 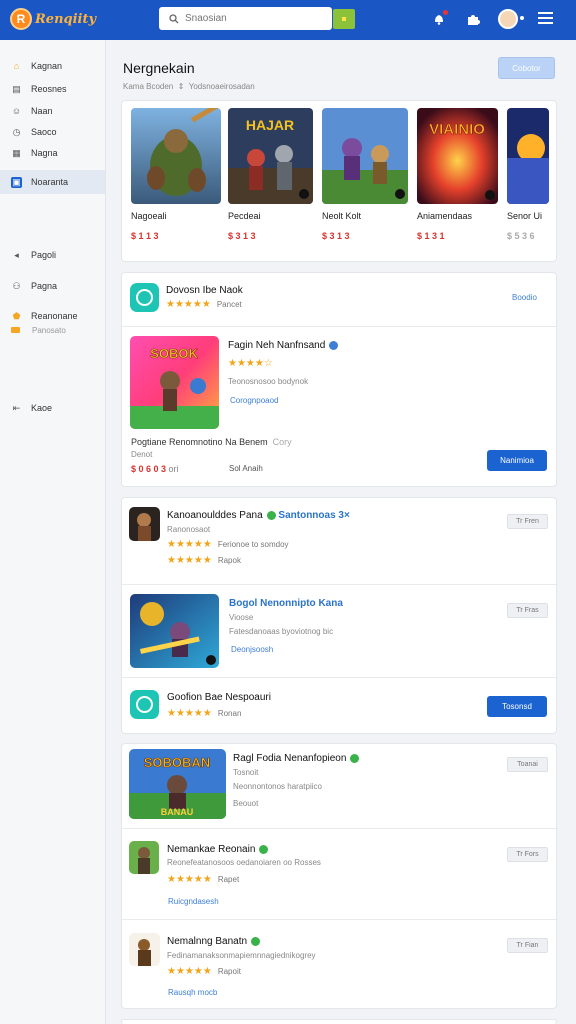 What do you see at coordinates (527, 945) in the screenshot?
I see `card4-row3-button: Tr Fian` at bounding box center [527, 945].